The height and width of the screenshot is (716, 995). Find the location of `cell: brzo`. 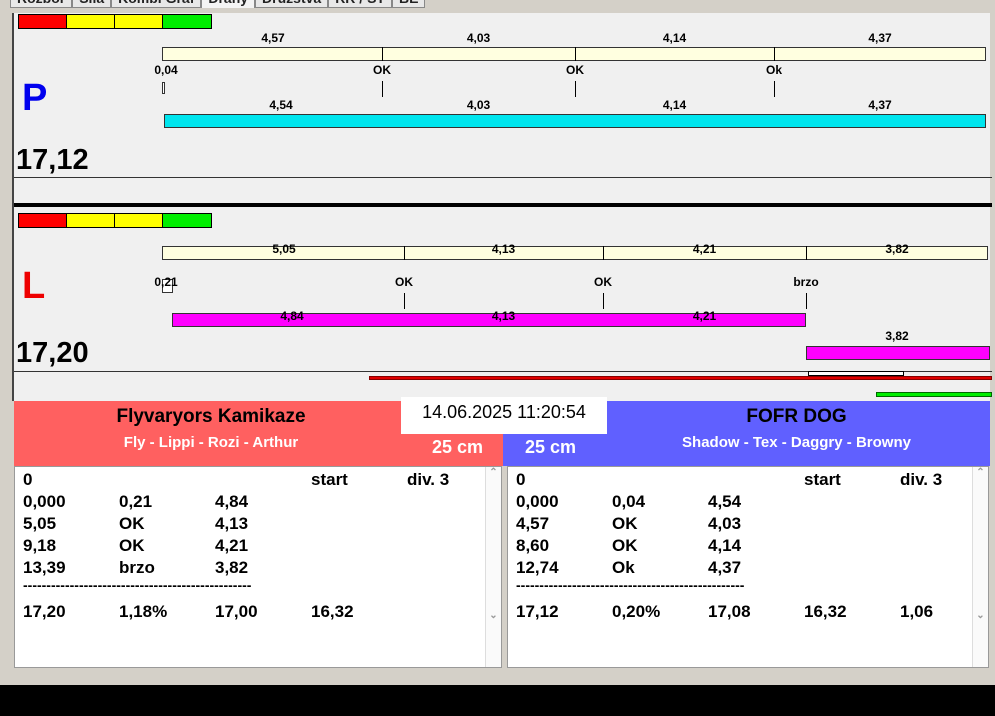

cell: brzo is located at coordinates (137, 567).